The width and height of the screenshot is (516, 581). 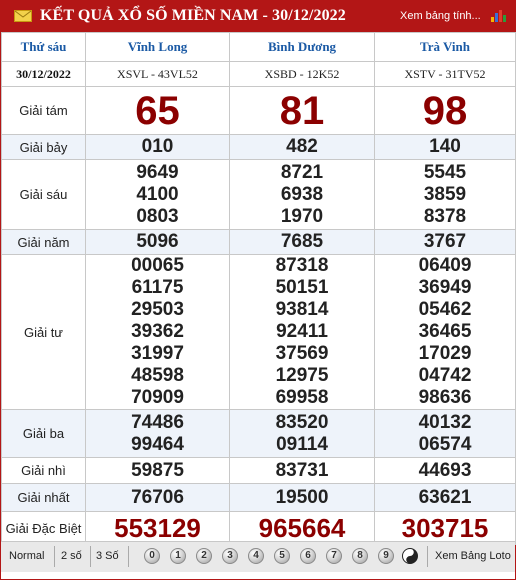 What do you see at coordinates (302, 422) in the screenshot?
I see `prize-number: 83520` at bounding box center [302, 422].